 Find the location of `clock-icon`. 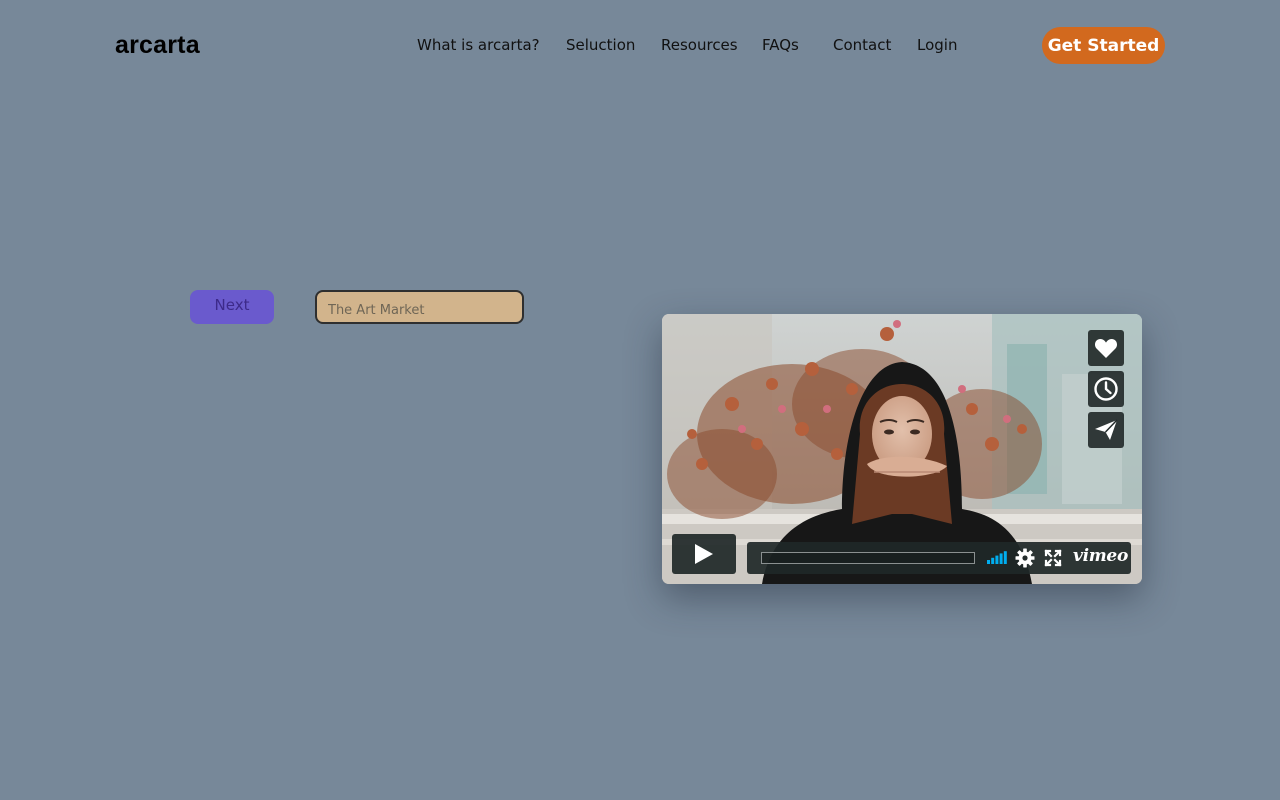

clock-icon is located at coordinates (1106, 389).